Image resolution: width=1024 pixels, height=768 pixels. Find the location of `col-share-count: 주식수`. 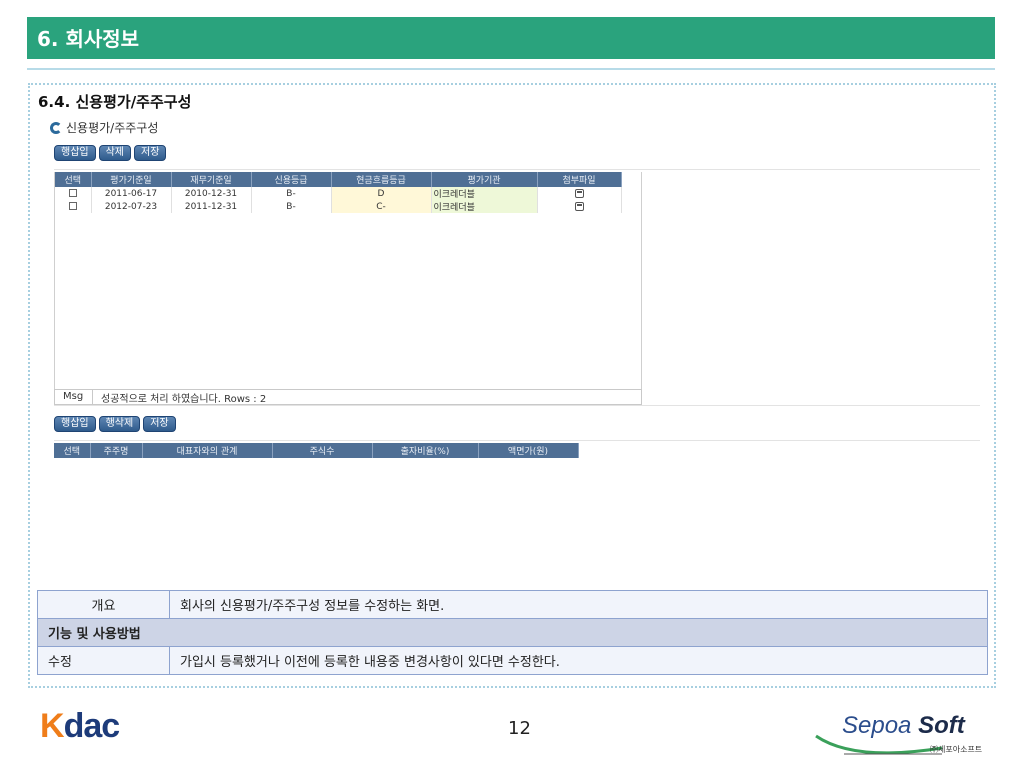

col-share-count: 주식수 is located at coordinates (322, 450).